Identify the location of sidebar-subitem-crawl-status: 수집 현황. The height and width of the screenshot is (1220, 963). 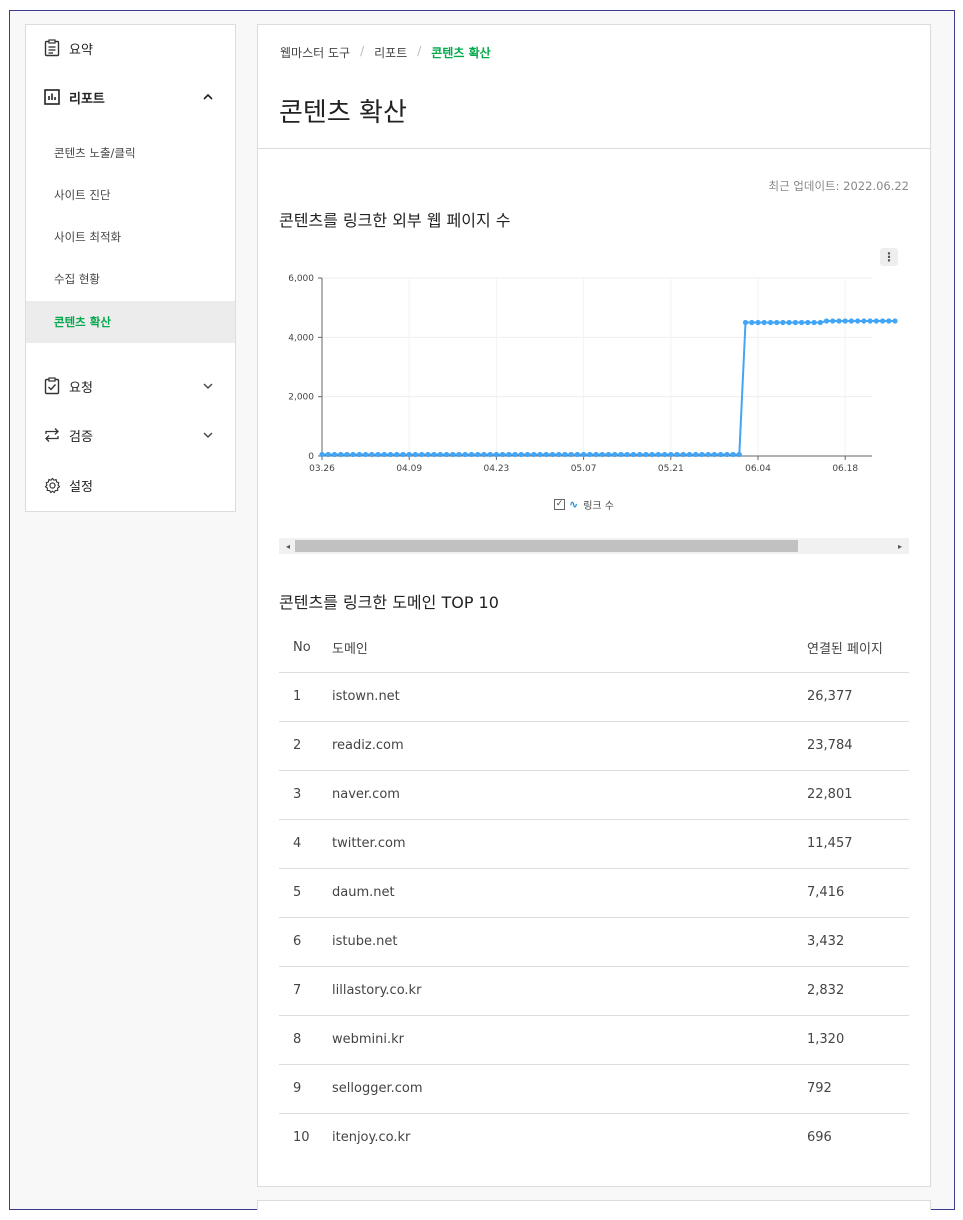
(130, 279).